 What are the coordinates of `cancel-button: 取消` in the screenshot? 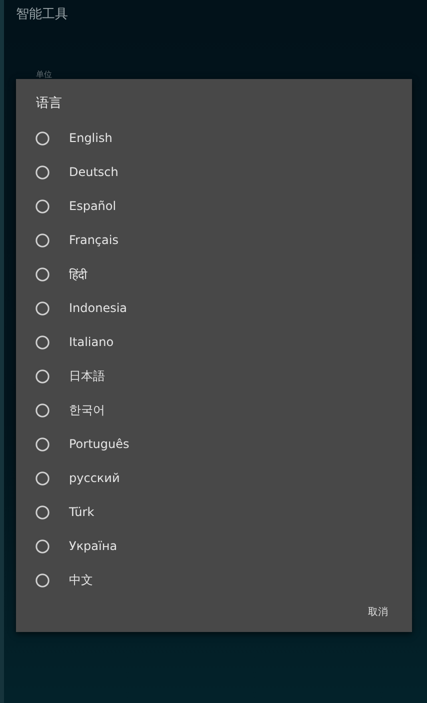 It's located at (378, 612).